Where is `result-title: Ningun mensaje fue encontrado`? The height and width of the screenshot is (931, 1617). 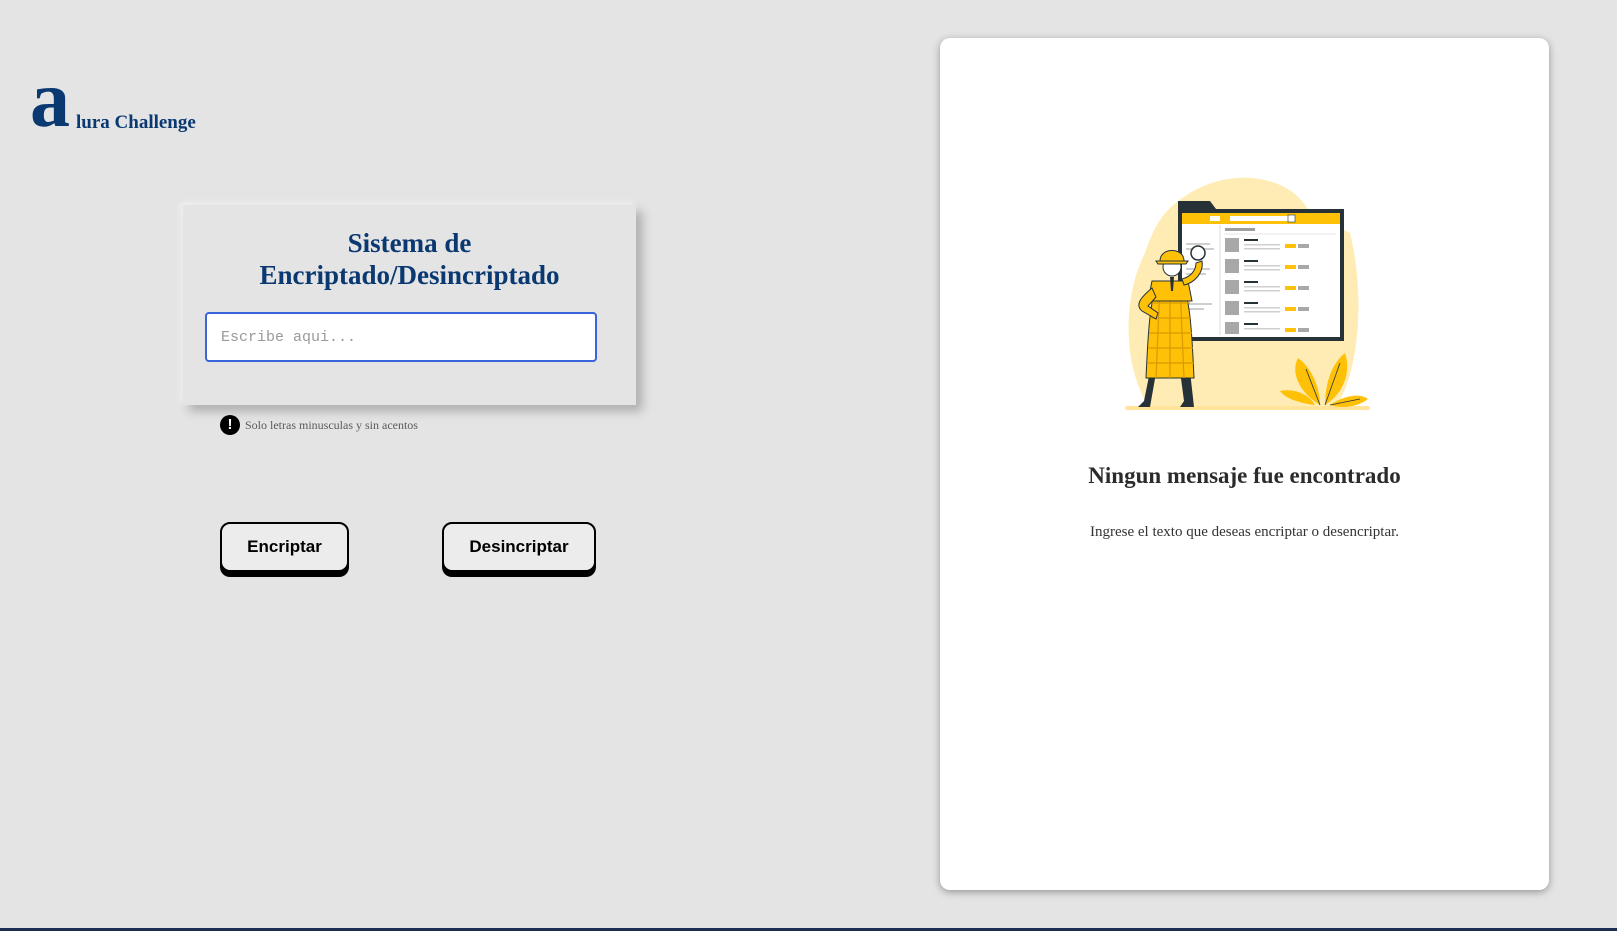
result-title: Ningun mensaje fue encontrado is located at coordinates (1244, 475).